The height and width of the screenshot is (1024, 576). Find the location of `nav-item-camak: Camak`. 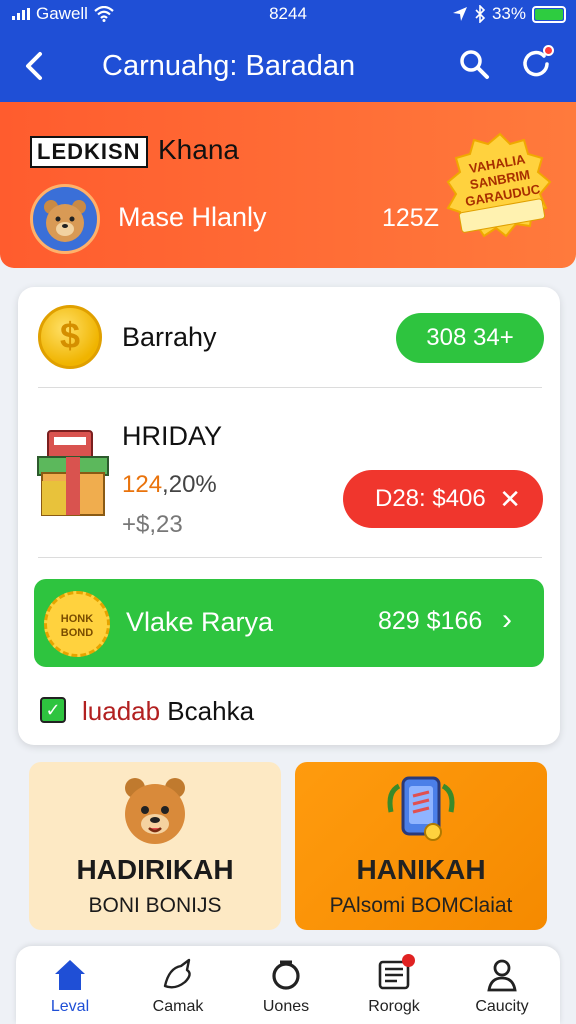

nav-item-camak: Camak is located at coordinates (178, 986).